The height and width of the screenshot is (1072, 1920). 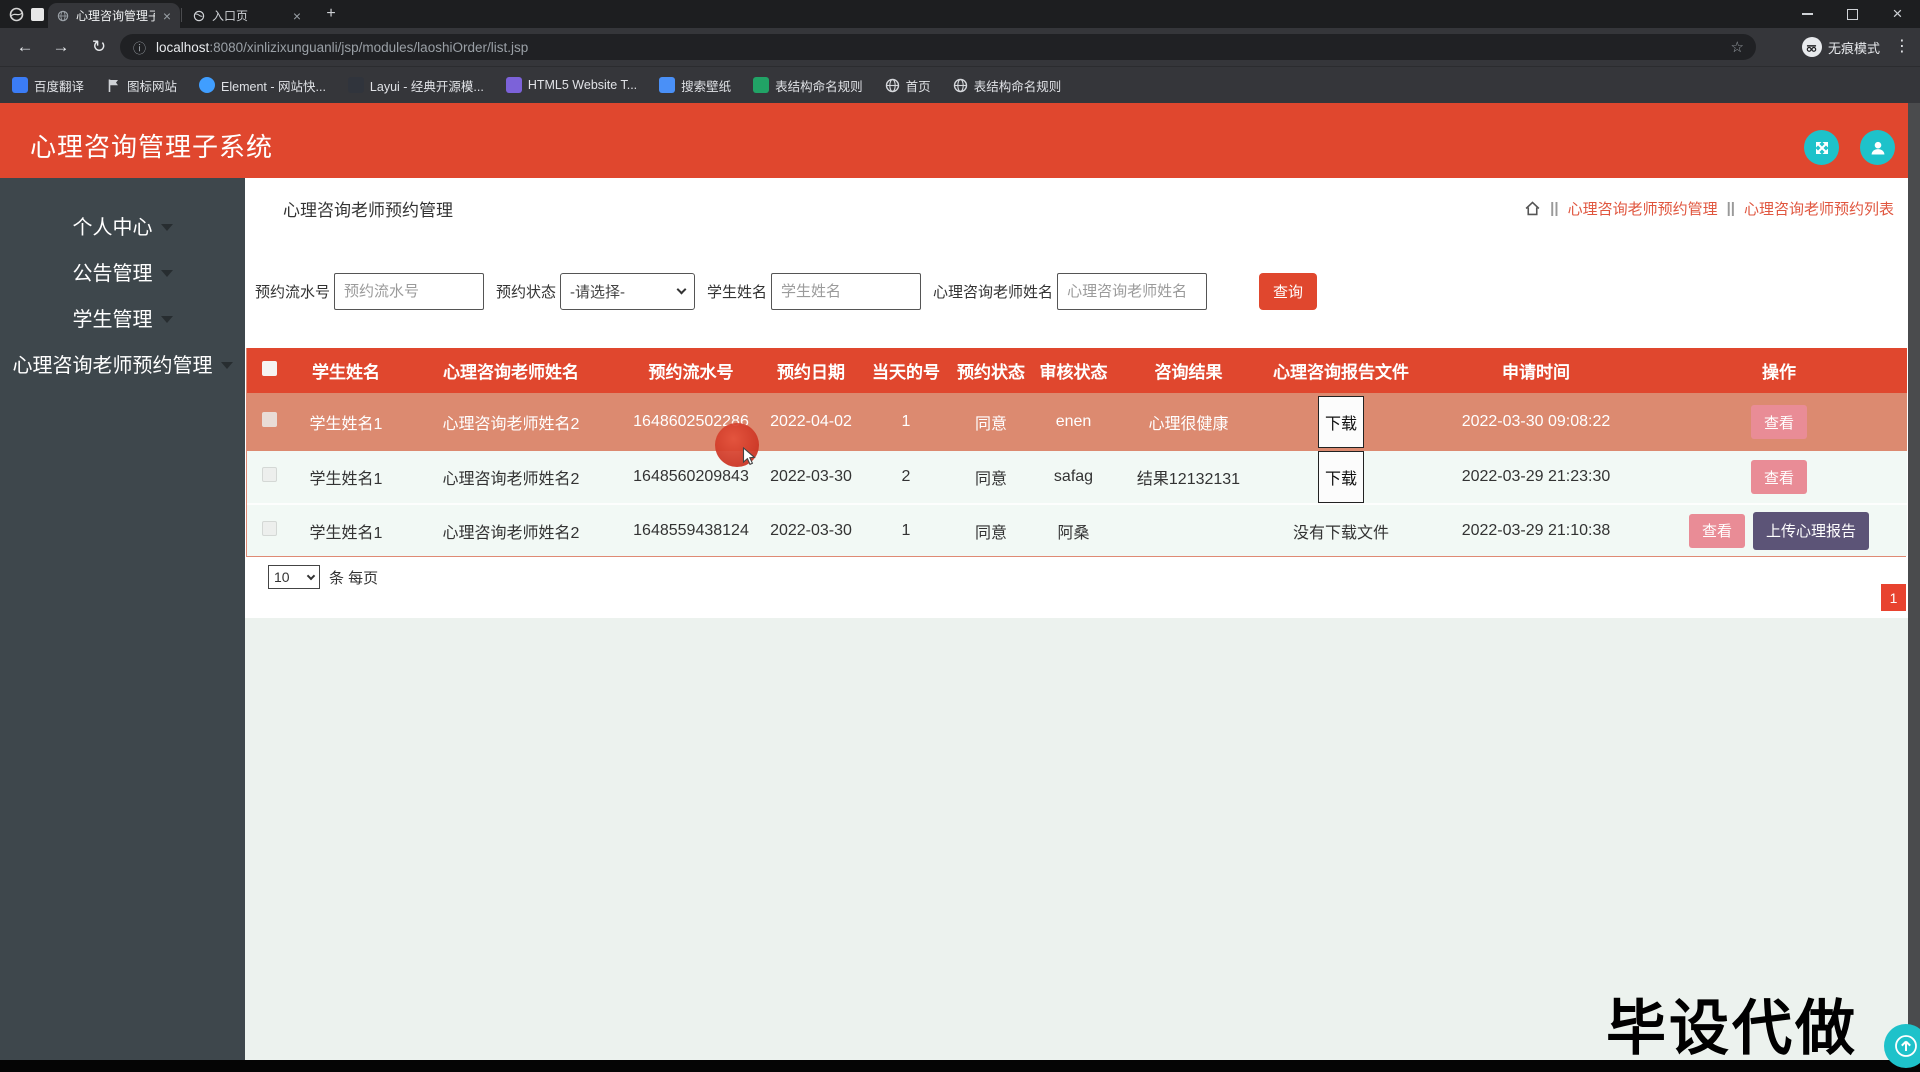 What do you see at coordinates (628, 291) in the screenshot?
I see `status-select: -请选择-` at bounding box center [628, 291].